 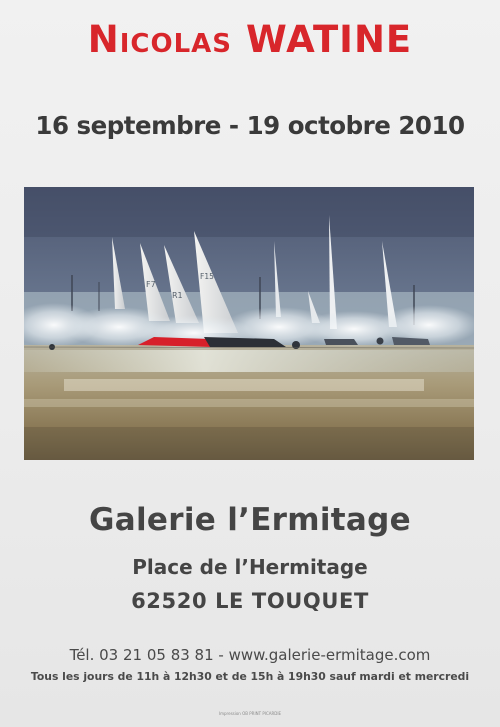 I want to click on gallery-address-city: 62520 LE TOUQUET, so click(x=250, y=601).